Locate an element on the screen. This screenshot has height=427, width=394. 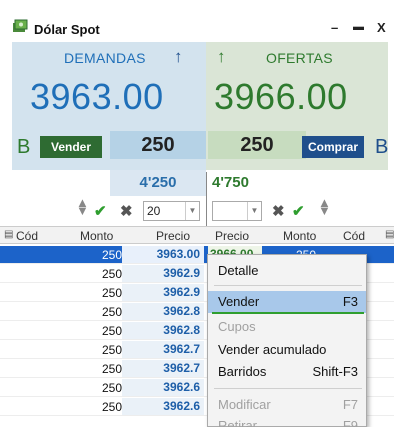
demandas-b-indicator: B is located at coordinates (24, 147).